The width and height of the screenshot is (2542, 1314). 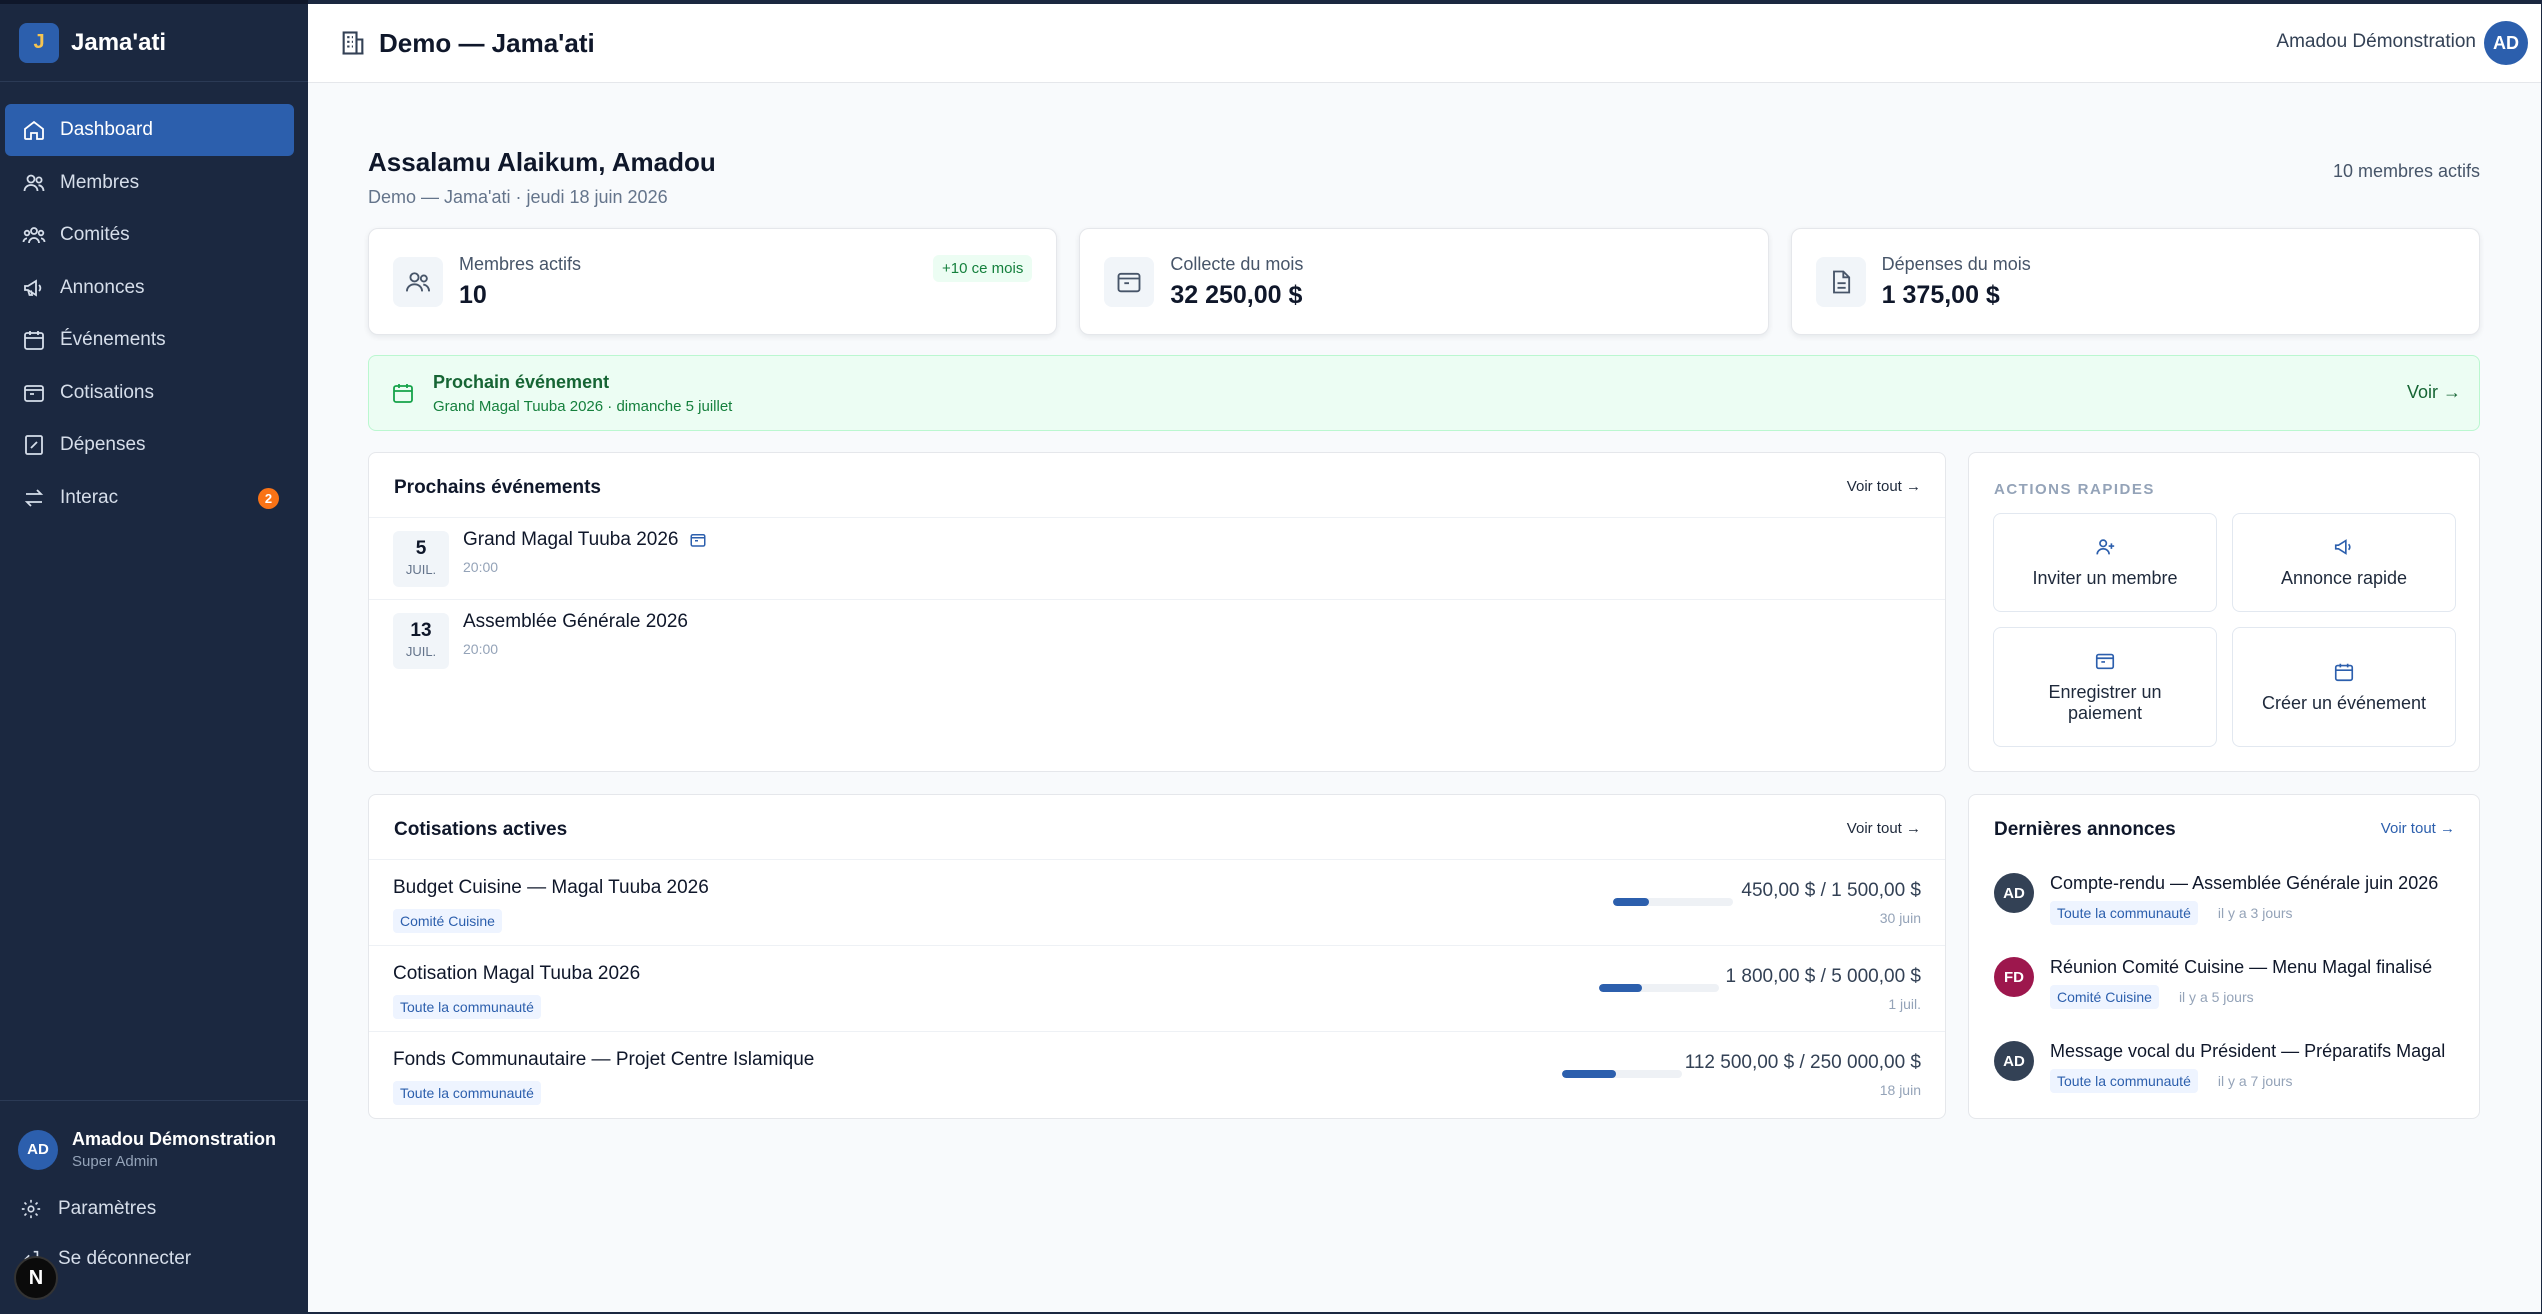 I want to click on topbar-user-name: Amadou Démonstration, so click(x=2376, y=42).